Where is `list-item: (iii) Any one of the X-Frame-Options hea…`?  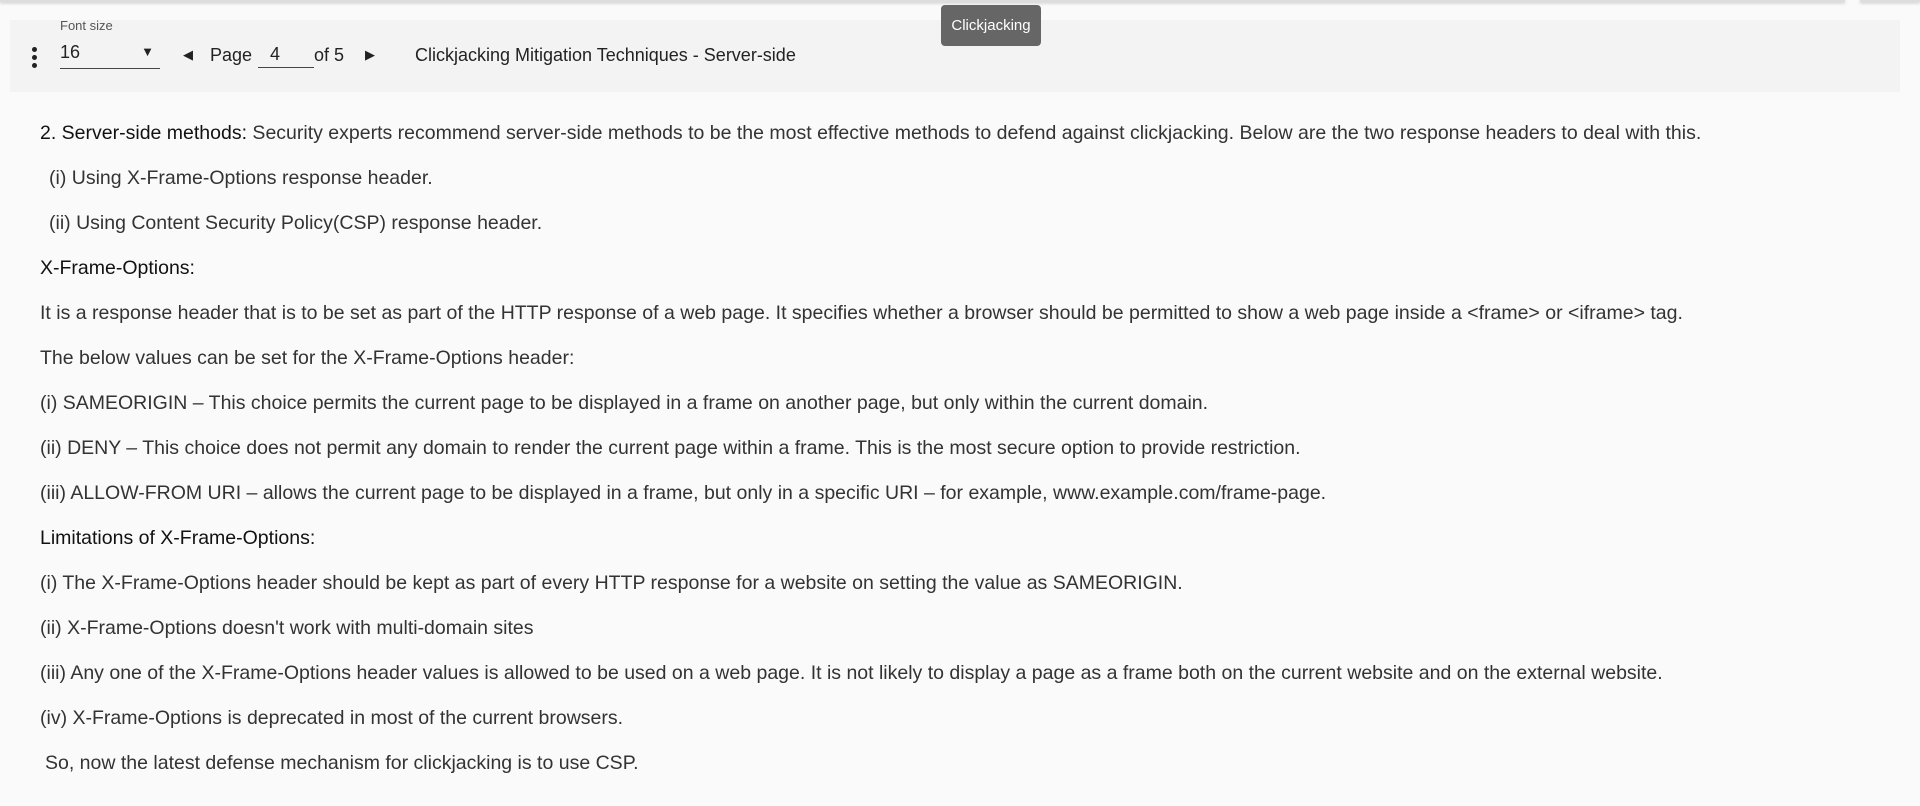 list-item: (iii) Any one of the X-Frame-Options hea… is located at coordinates (851, 673).